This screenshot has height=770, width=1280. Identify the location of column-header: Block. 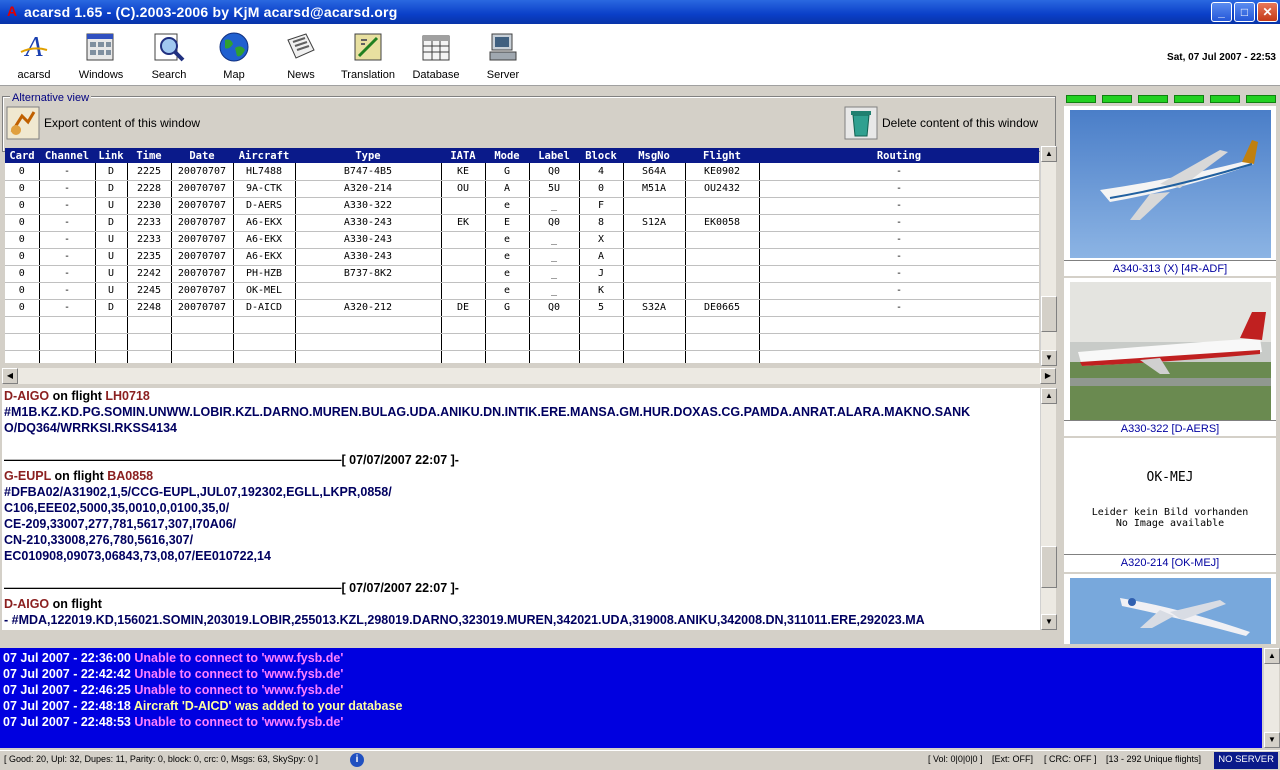
(601, 155).